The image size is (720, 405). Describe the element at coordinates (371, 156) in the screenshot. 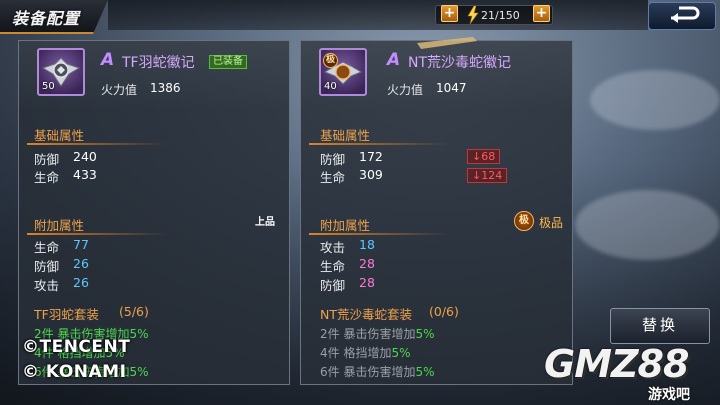

I see `stat-value: 172` at that location.